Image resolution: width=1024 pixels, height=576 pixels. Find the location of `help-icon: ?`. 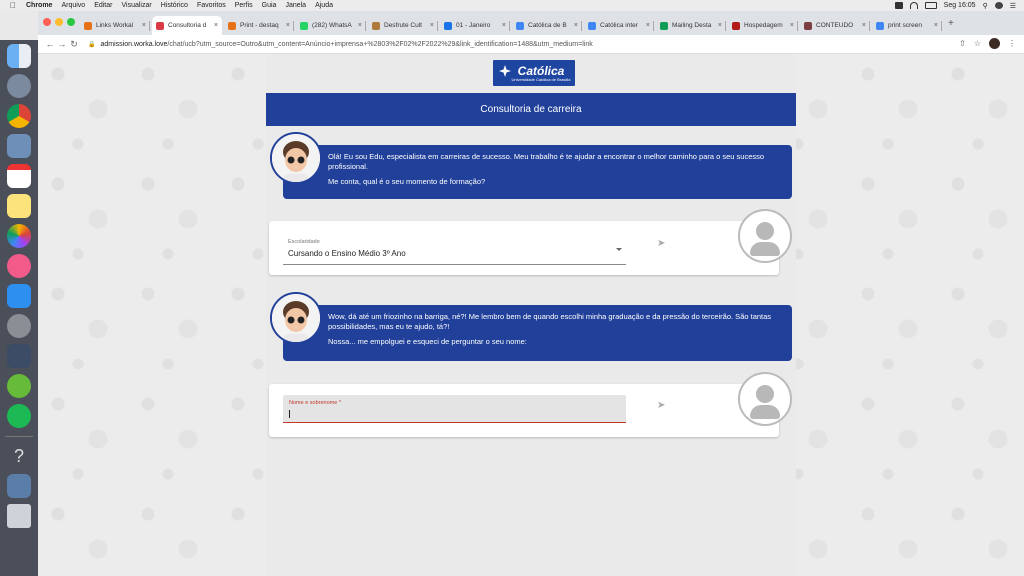

help-icon: ? is located at coordinates (19, 456).